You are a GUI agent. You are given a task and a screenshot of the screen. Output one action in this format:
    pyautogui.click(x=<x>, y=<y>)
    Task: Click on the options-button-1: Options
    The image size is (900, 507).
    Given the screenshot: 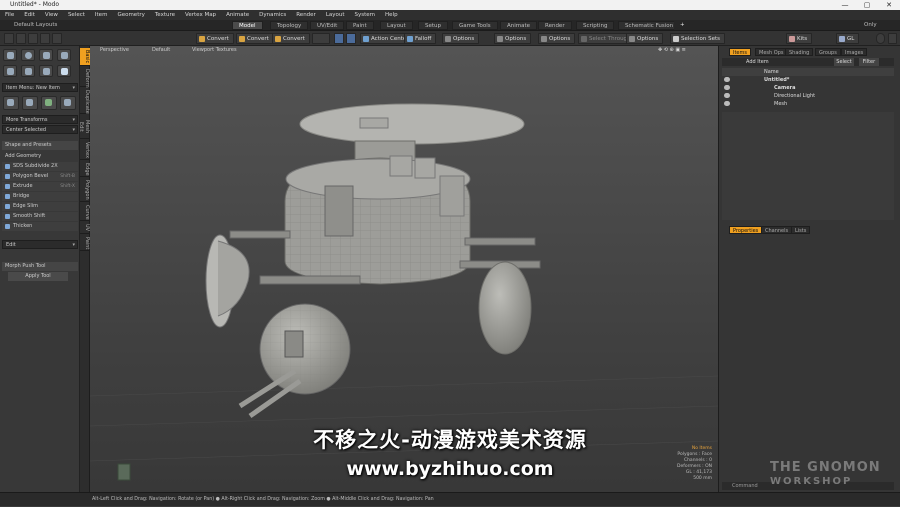 What is the action you would take?
    pyautogui.click(x=461, y=38)
    